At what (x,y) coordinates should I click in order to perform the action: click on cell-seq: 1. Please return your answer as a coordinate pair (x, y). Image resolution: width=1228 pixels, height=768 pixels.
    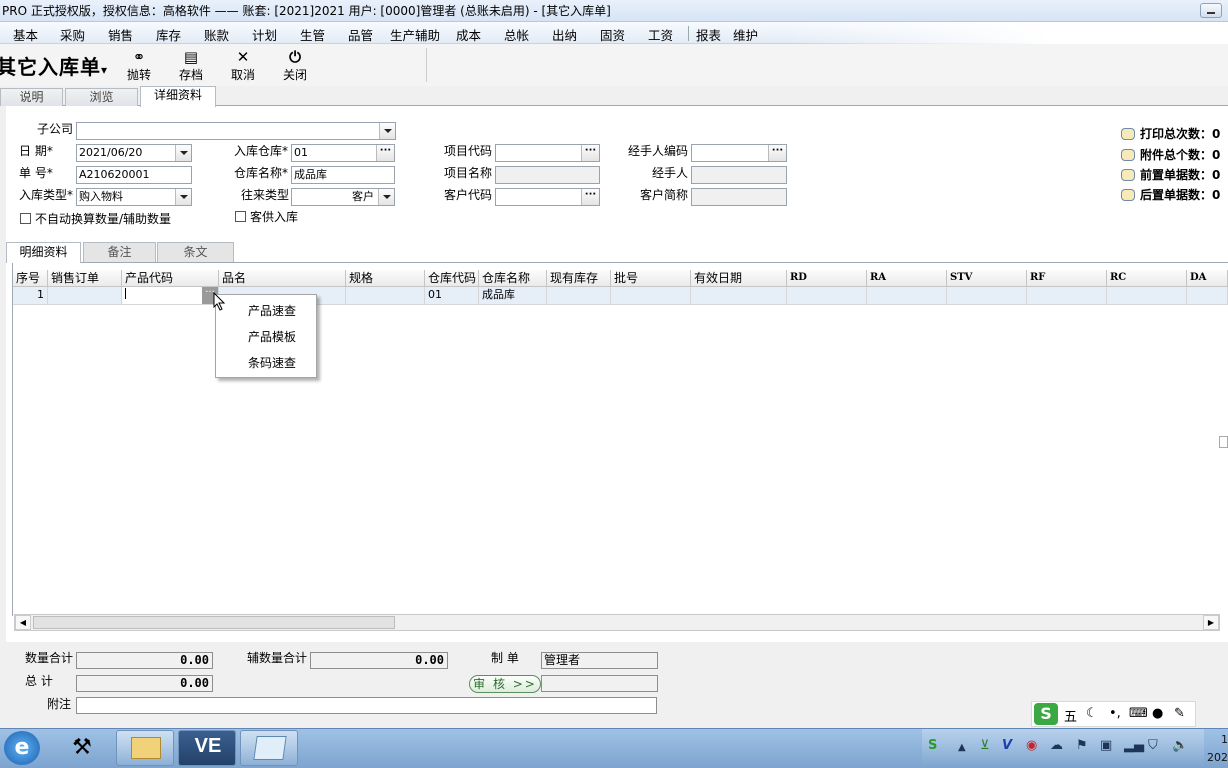
    Looking at the image, I should click on (30, 296).